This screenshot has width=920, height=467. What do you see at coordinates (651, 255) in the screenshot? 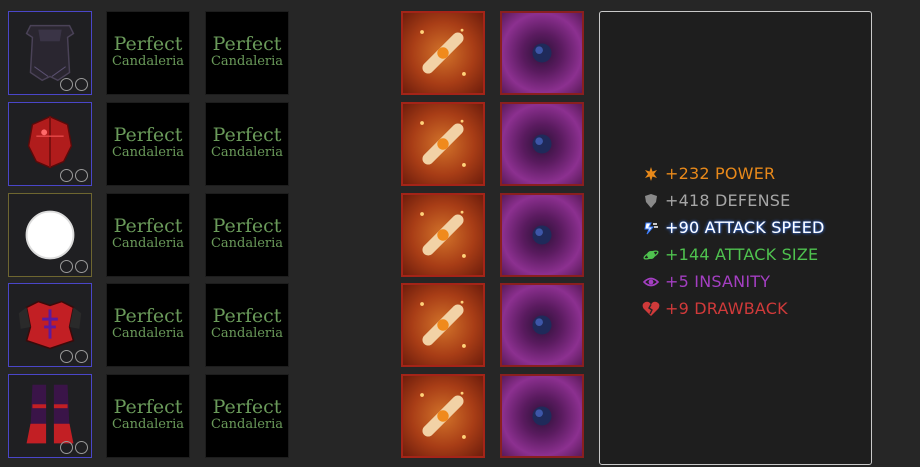
I see `expand-orbit-icon` at bounding box center [651, 255].